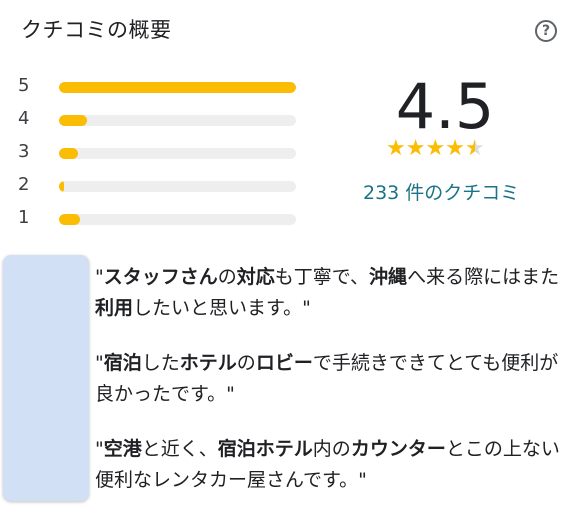 Image resolution: width=576 pixels, height=520 pixels. What do you see at coordinates (114, 308) in the screenshot?
I see `highlighted-keyword: 利用` at bounding box center [114, 308].